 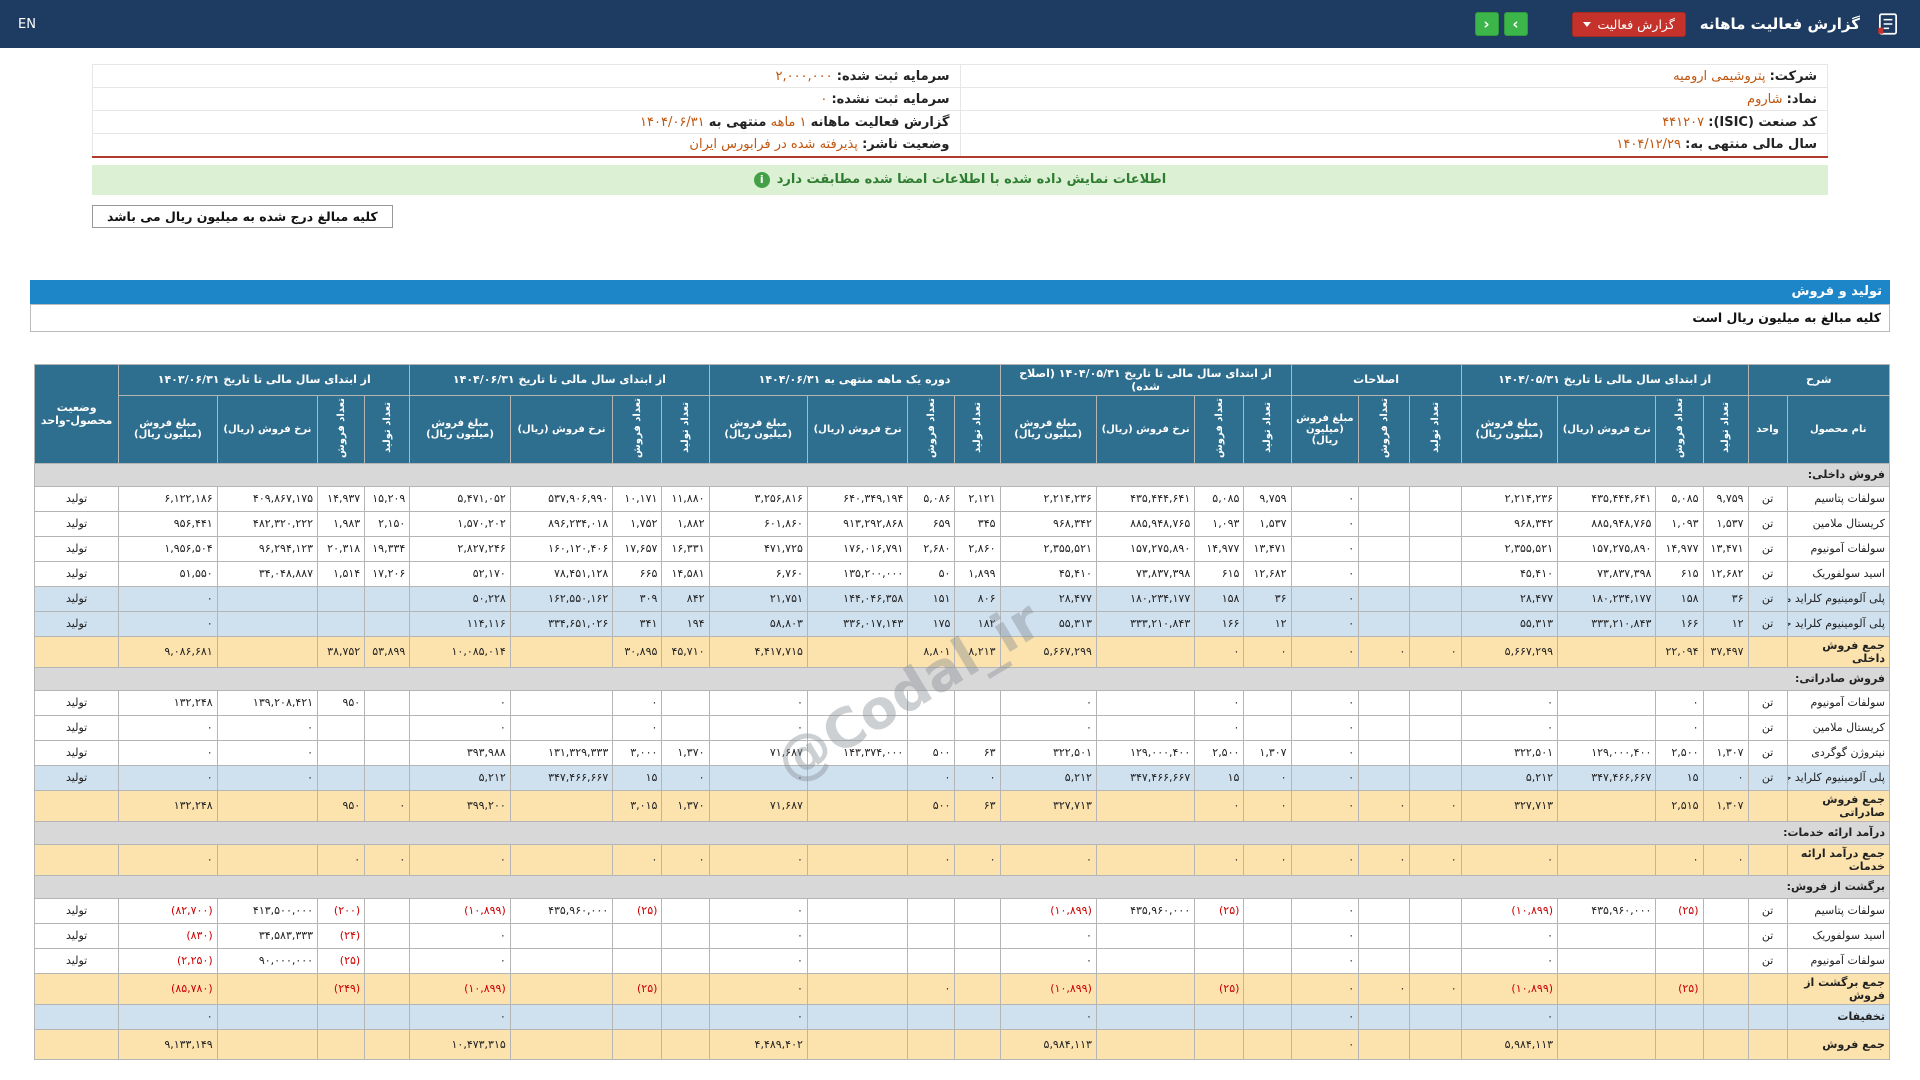 I want to click on value-cell: ۹۶,۲۹۴,۱۲۳, so click(x=267, y=548).